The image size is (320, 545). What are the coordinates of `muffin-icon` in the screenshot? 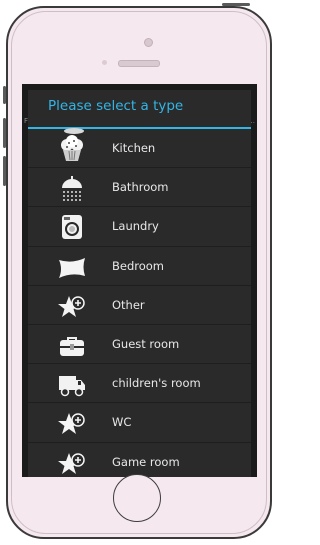 It's located at (72, 148).